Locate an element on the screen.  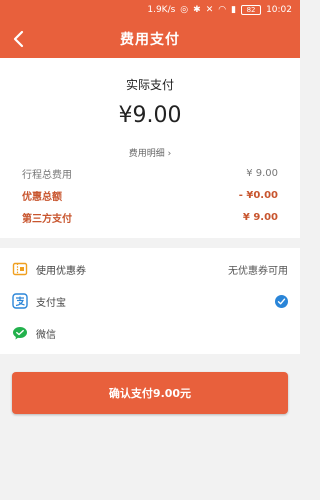
confirm-payment-button: 确认支付9.00元 is located at coordinates (150, 393).